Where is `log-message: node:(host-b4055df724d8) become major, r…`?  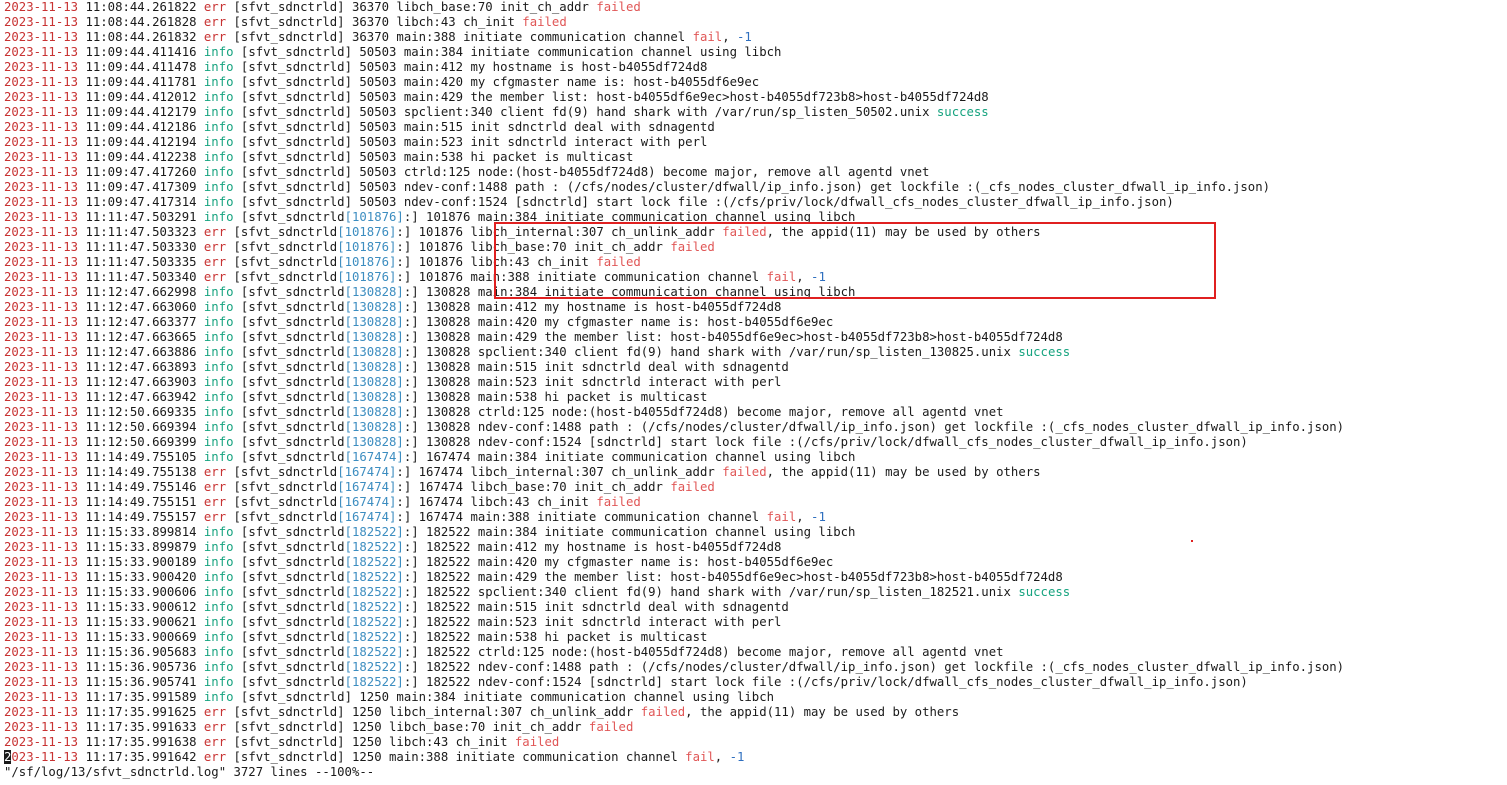
log-message: node:(host-b4055df724d8) become major, r… is located at coordinates (703, 172).